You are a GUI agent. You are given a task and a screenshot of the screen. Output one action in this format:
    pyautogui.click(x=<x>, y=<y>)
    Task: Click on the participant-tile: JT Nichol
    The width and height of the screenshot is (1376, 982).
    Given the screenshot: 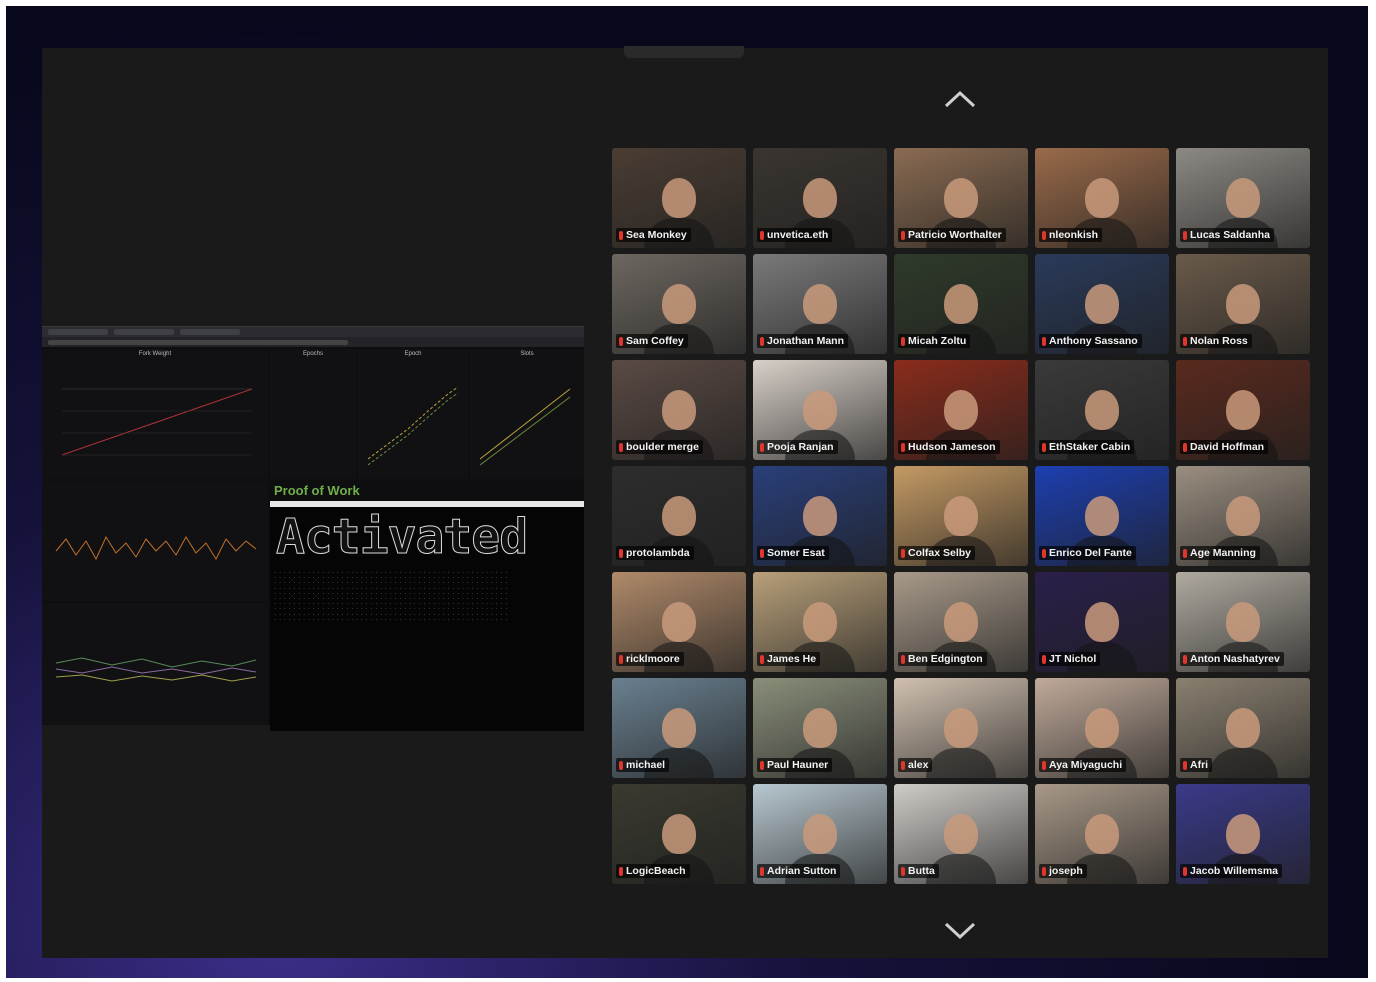 What is the action you would take?
    pyautogui.click(x=1102, y=622)
    